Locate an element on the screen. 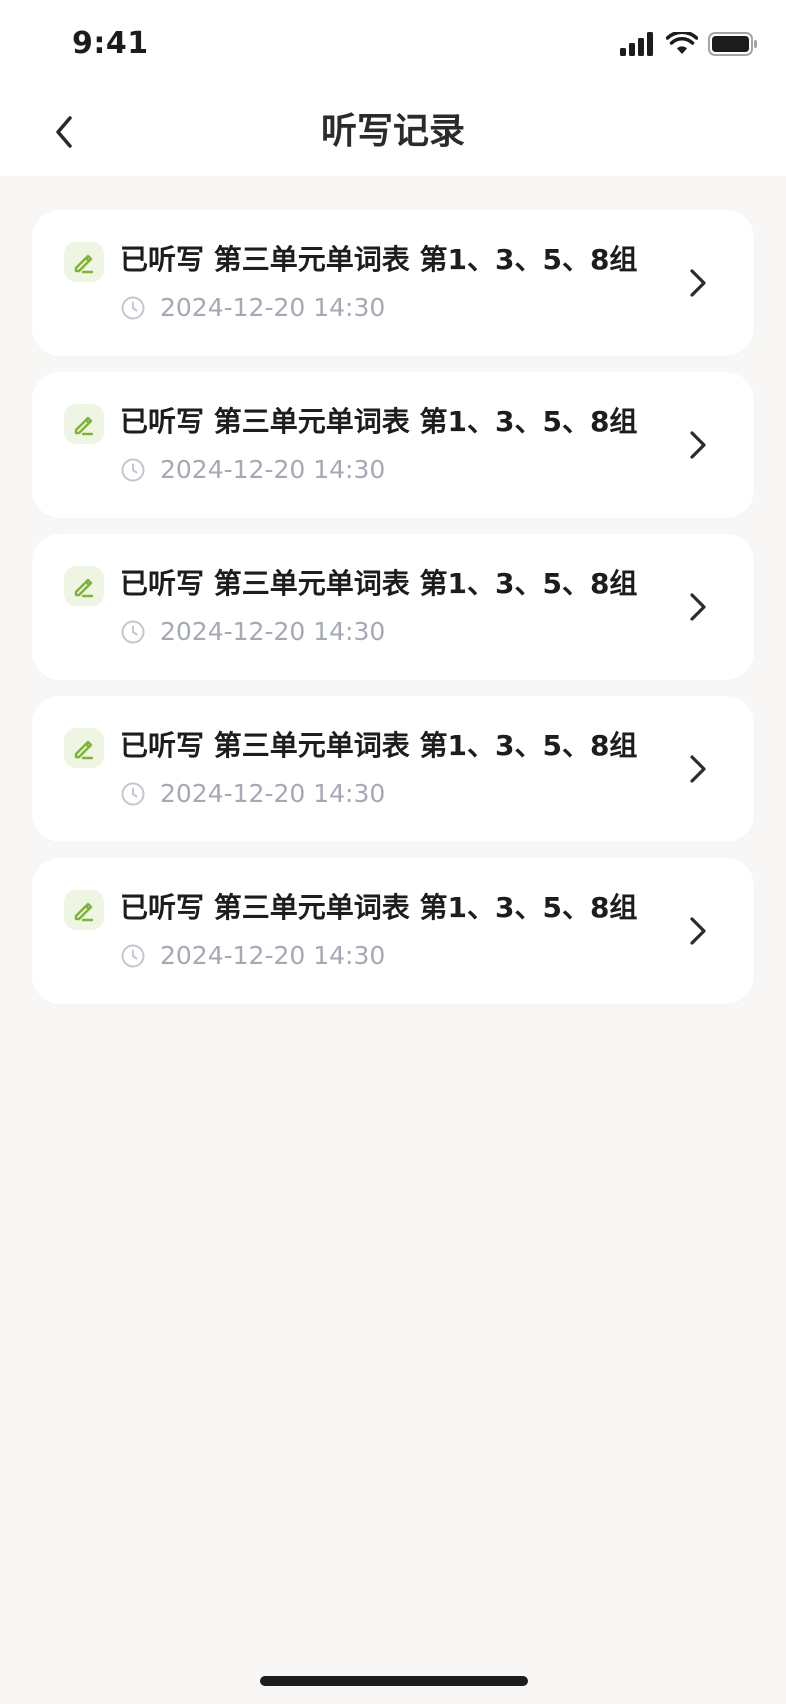 The width and height of the screenshot is (786, 1704). wifi-icon is located at coordinates (682, 43).